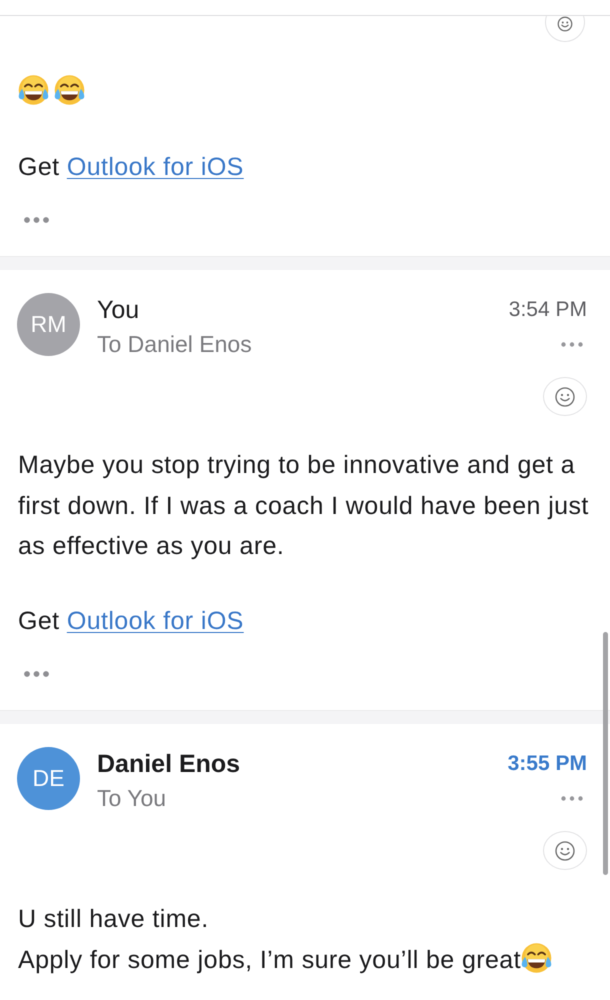 The height and width of the screenshot is (1000, 610). I want to click on recipient-text: To Daniel Enos, so click(174, 344).